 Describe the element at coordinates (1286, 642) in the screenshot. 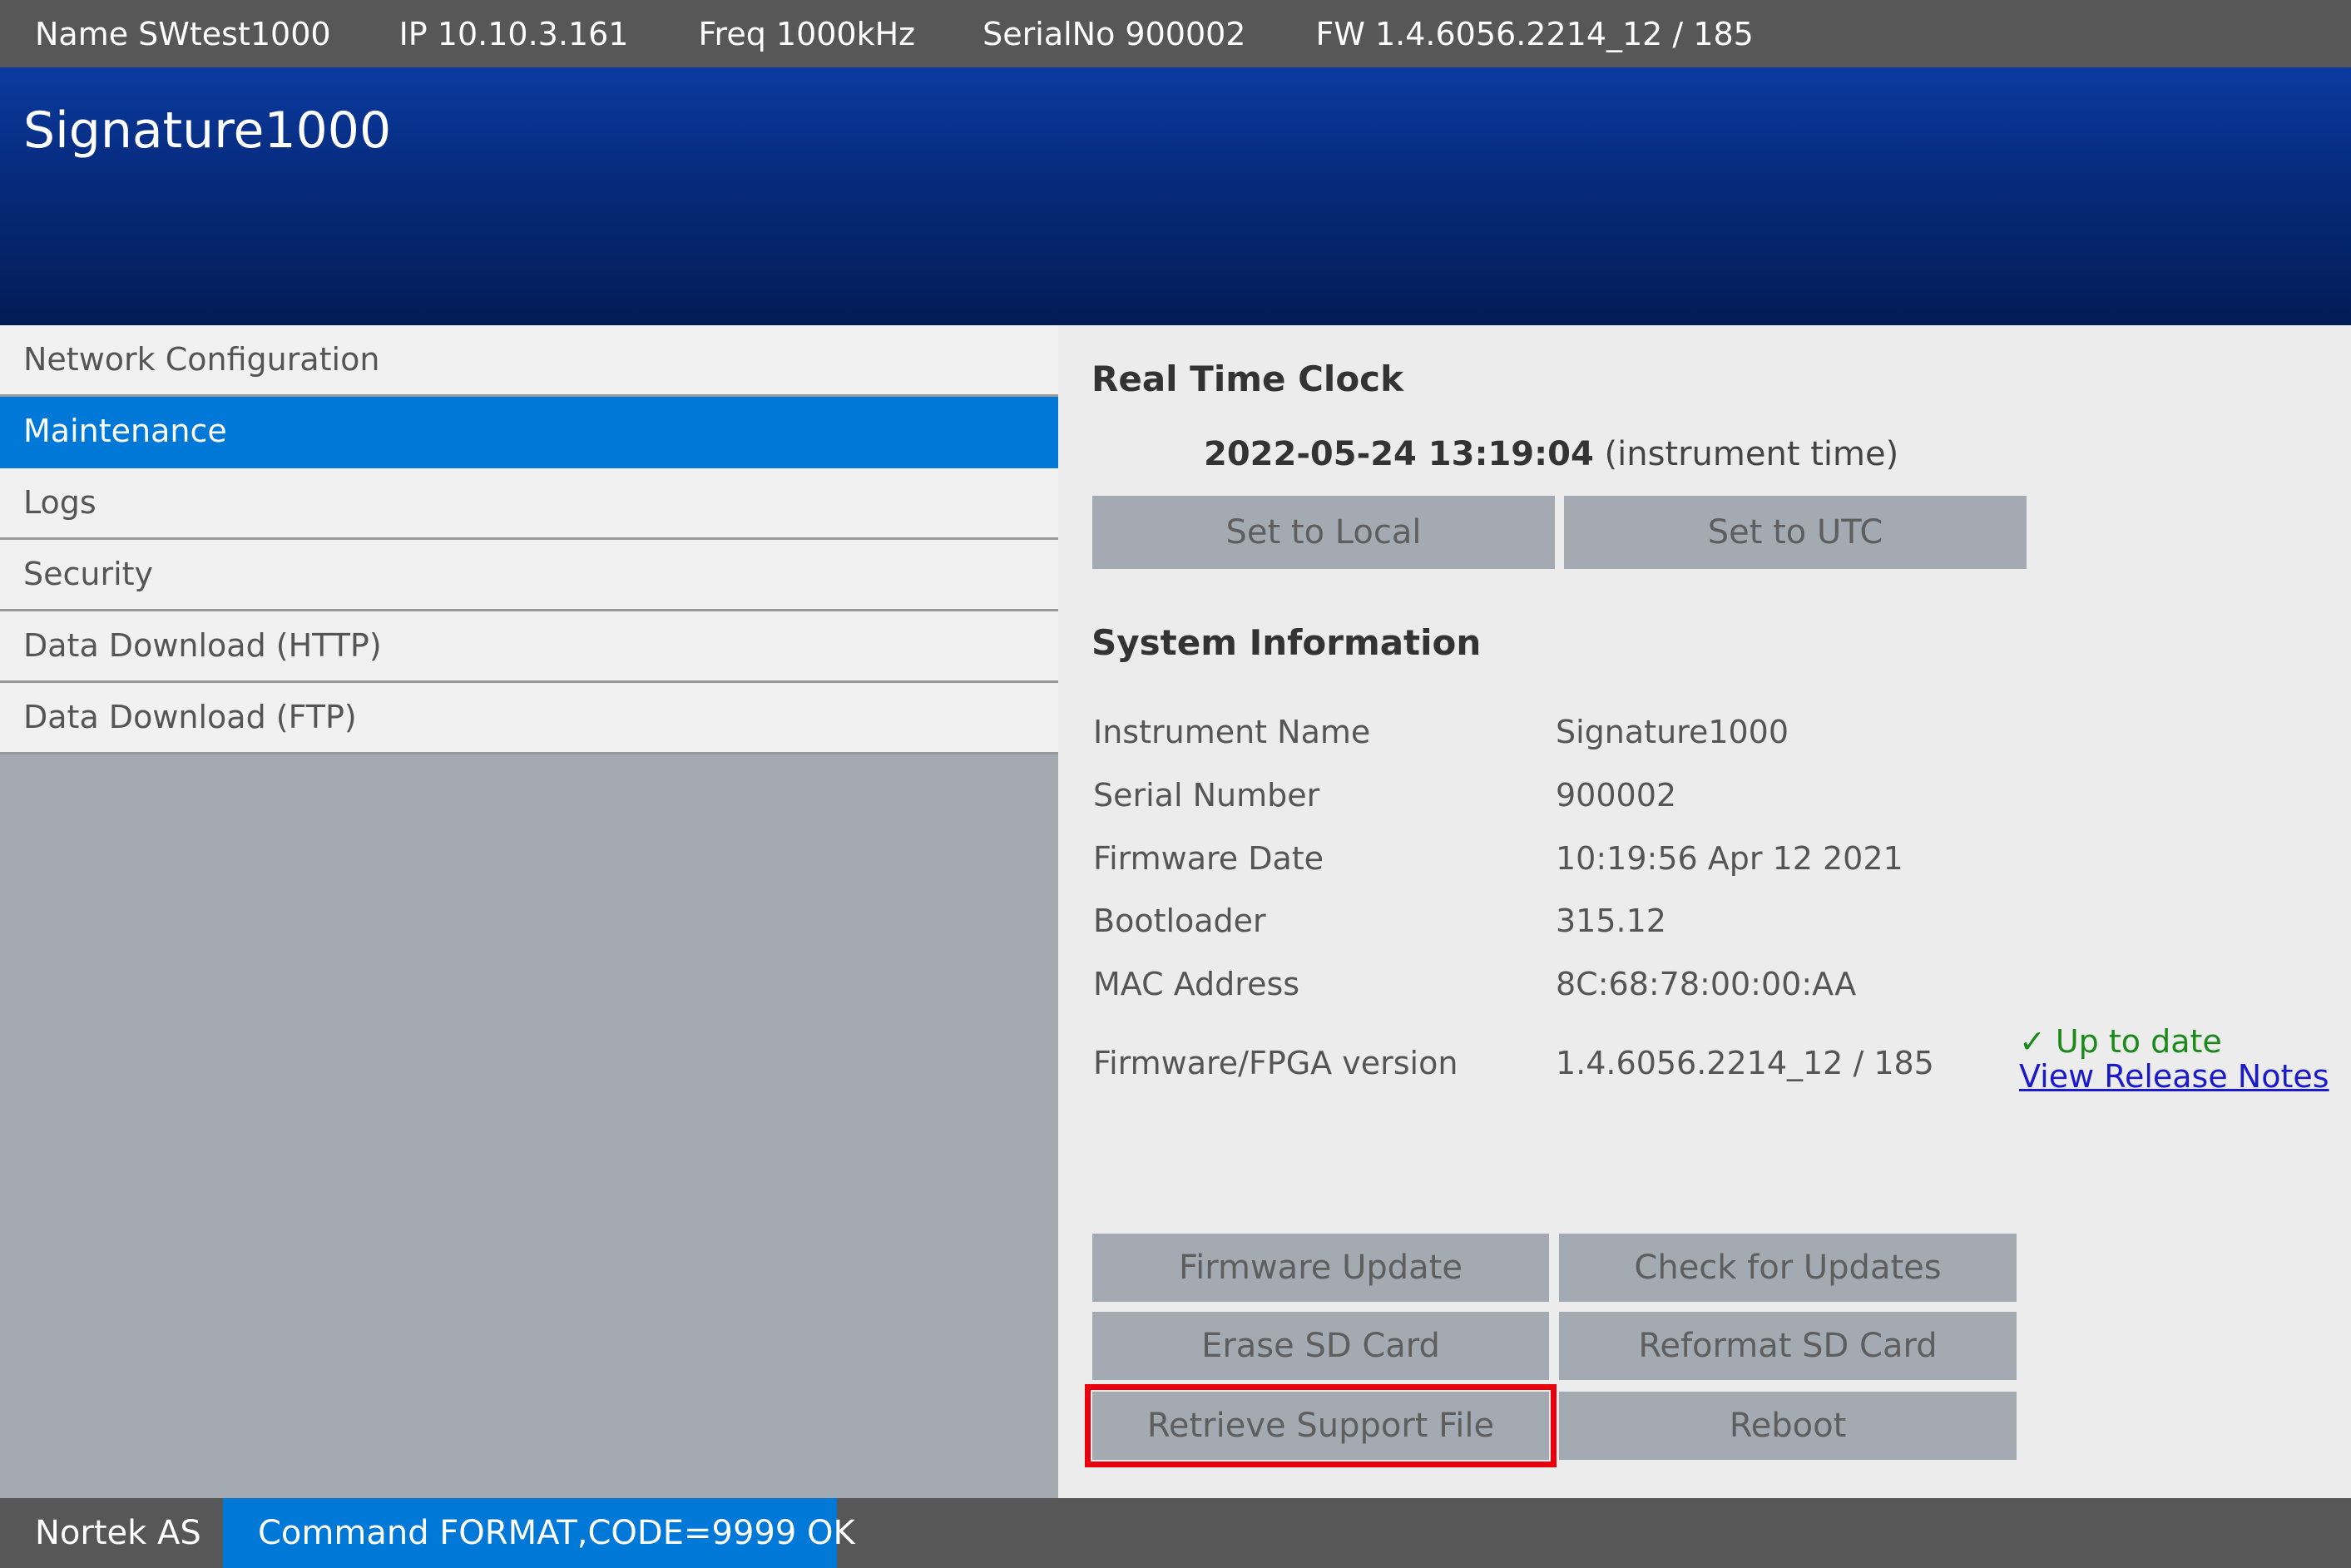

I see `sysinfo-section-title: System Information` at that location.